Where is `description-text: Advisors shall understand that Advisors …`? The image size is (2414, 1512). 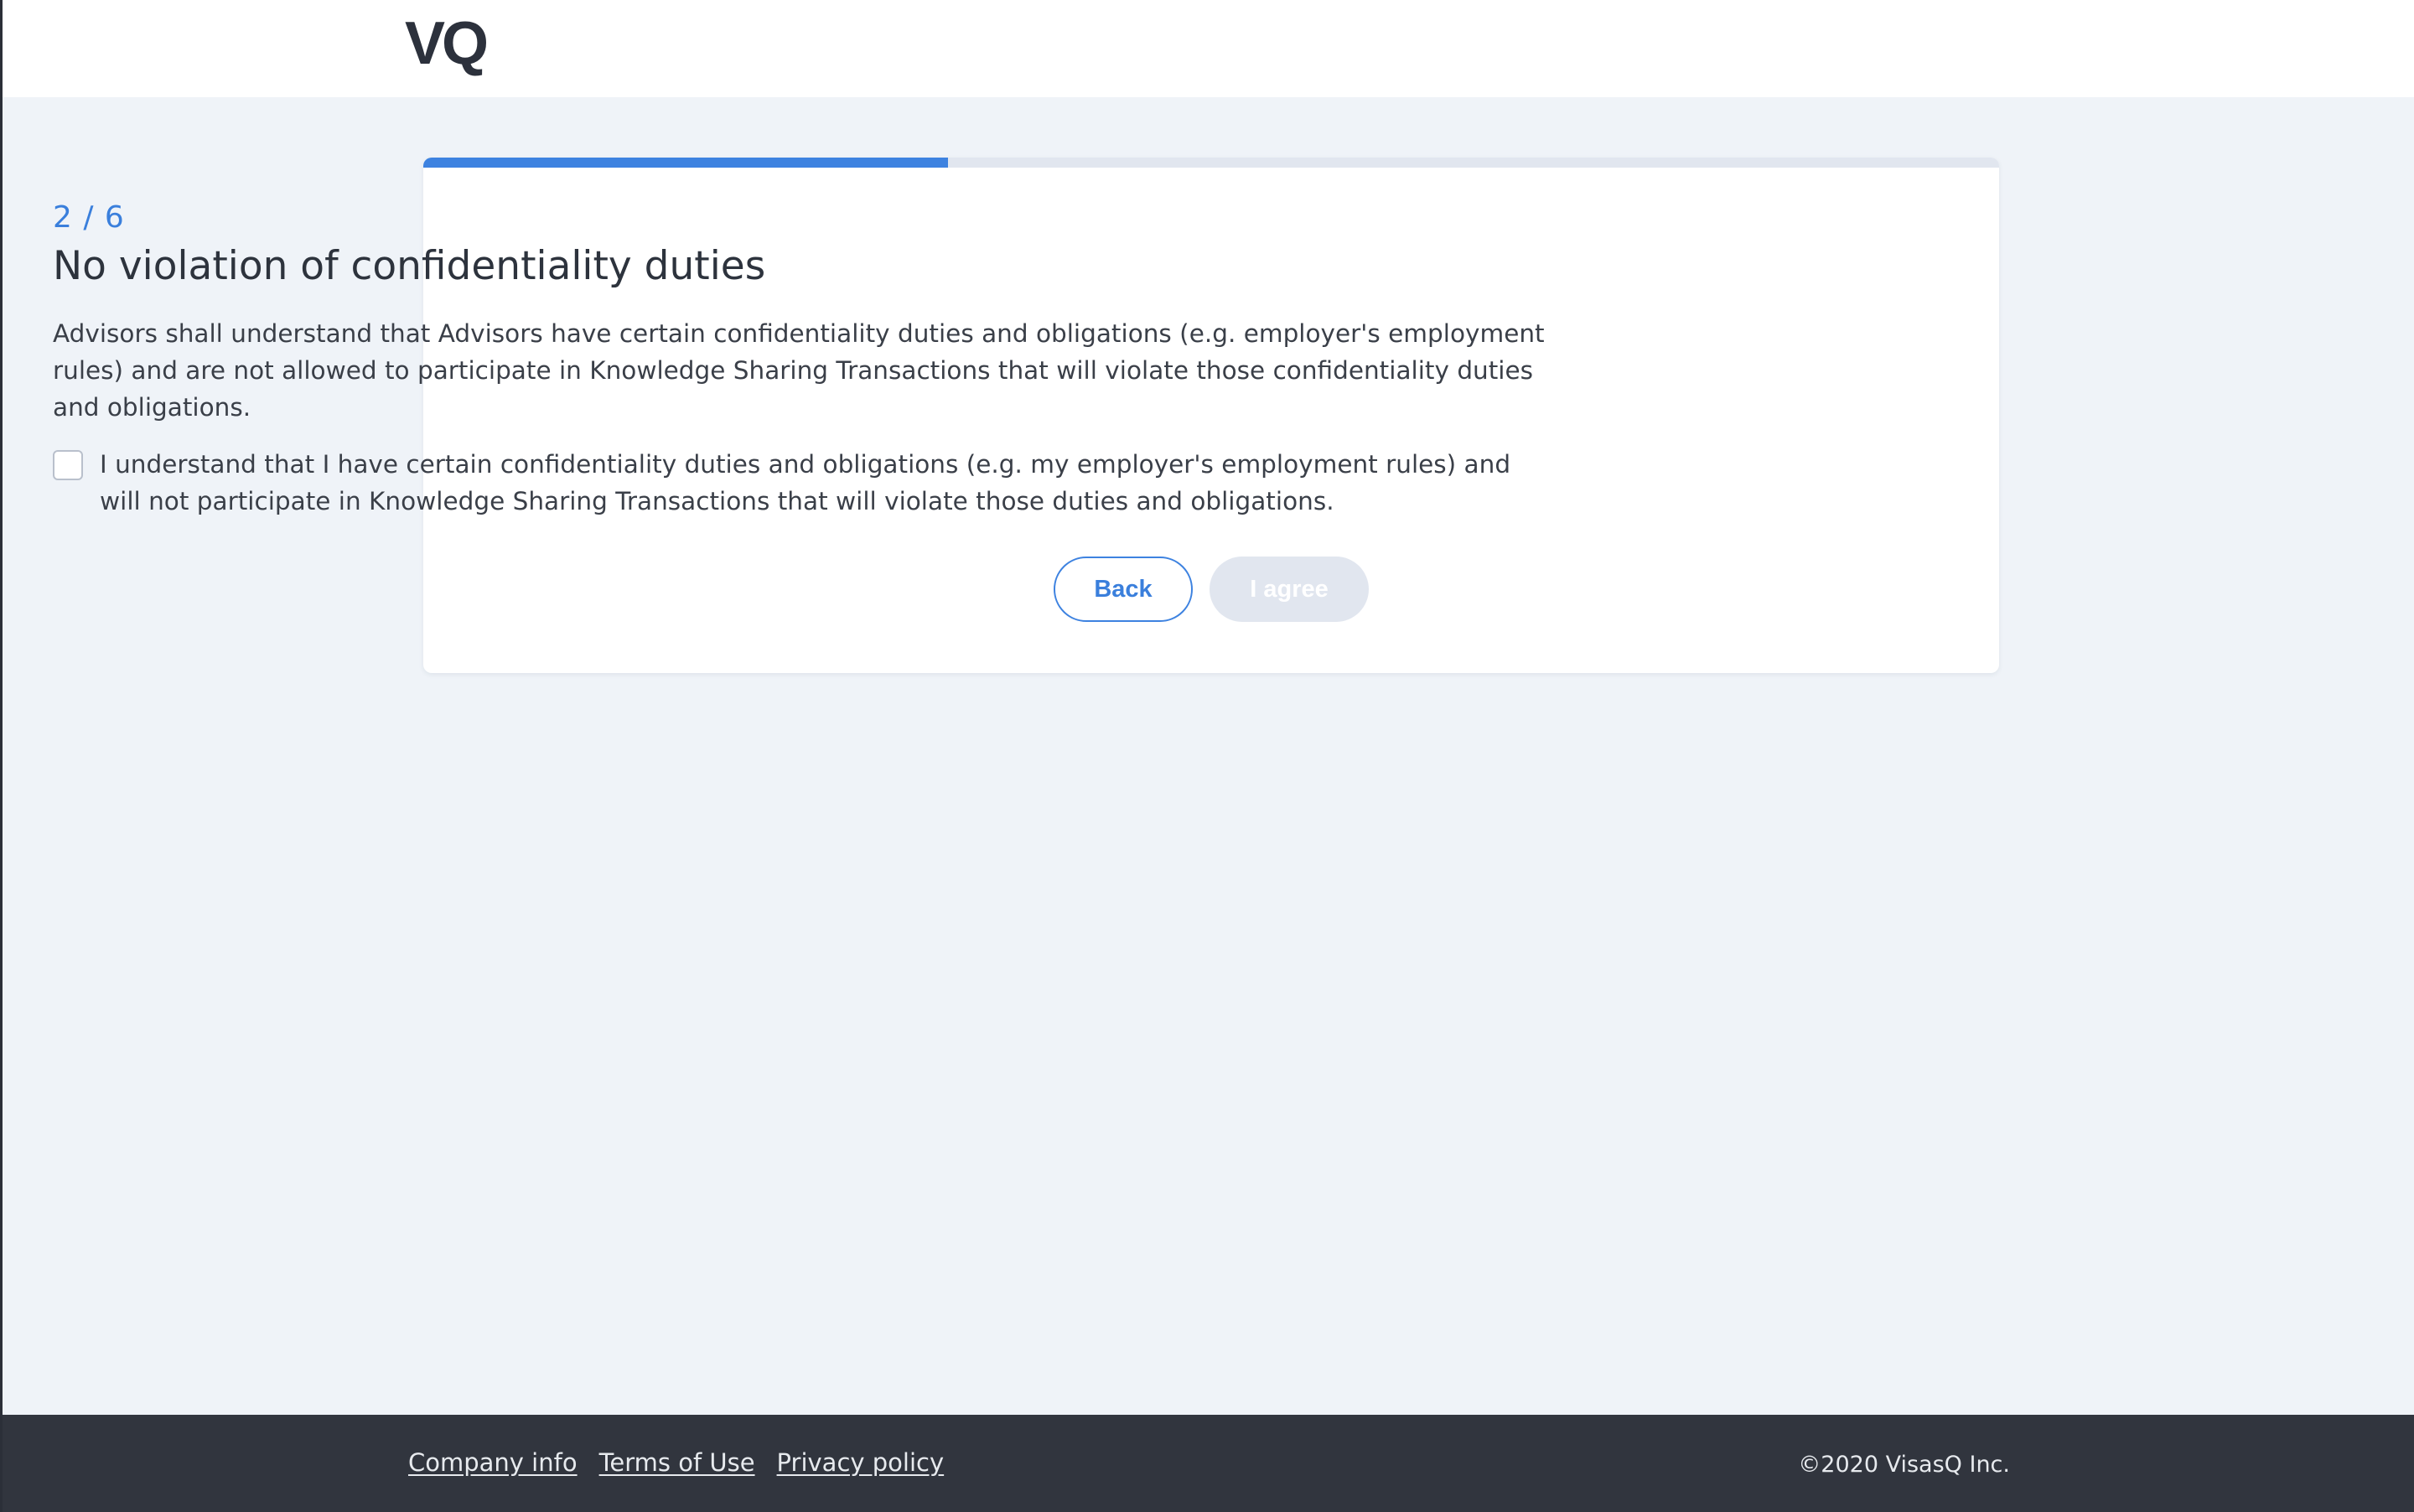 description-text: Advisors shall understand that Advisors … is located at coordinates (799, 370).